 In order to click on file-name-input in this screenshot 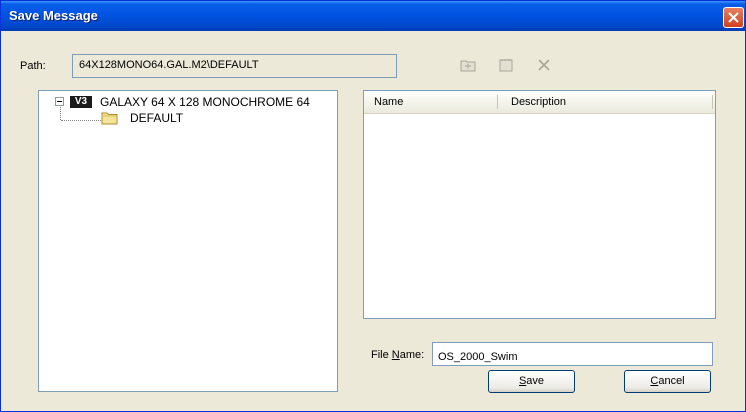, I will do `click(572, 354)`.